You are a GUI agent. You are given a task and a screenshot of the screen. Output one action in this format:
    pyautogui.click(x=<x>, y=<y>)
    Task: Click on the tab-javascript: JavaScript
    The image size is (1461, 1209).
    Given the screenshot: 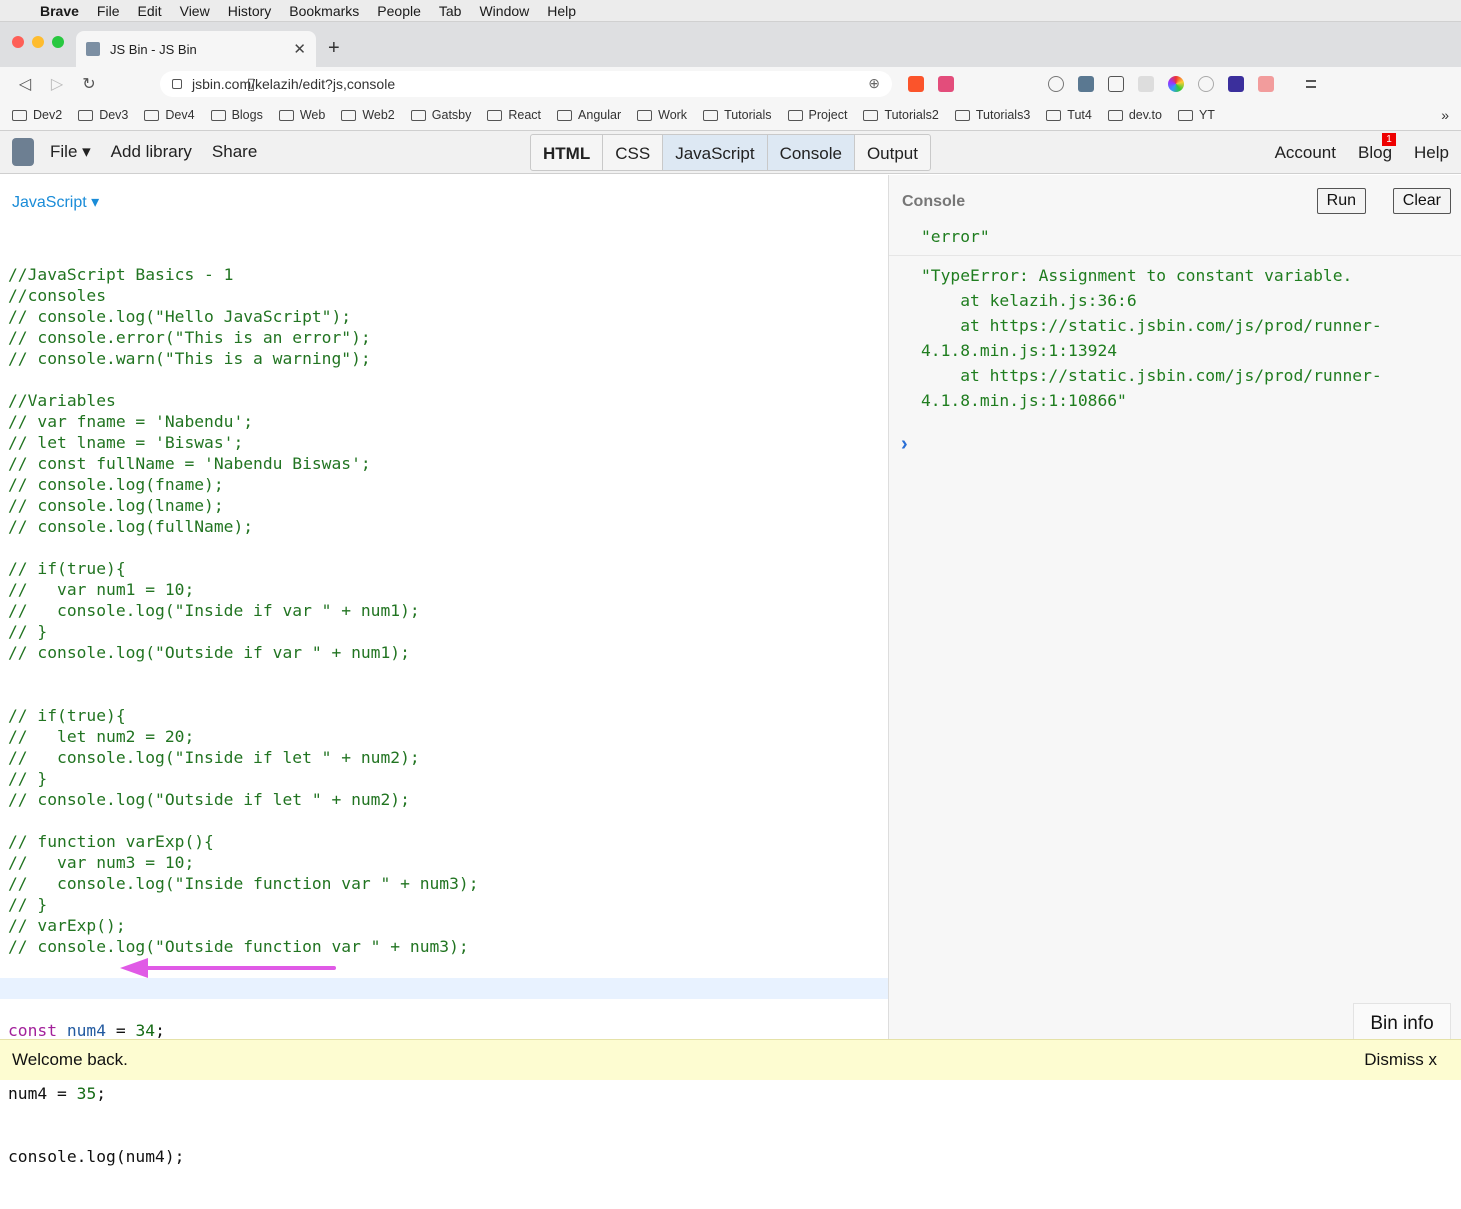 What is the action you would take?
    pyautogui.click(x=715, y=152)
    